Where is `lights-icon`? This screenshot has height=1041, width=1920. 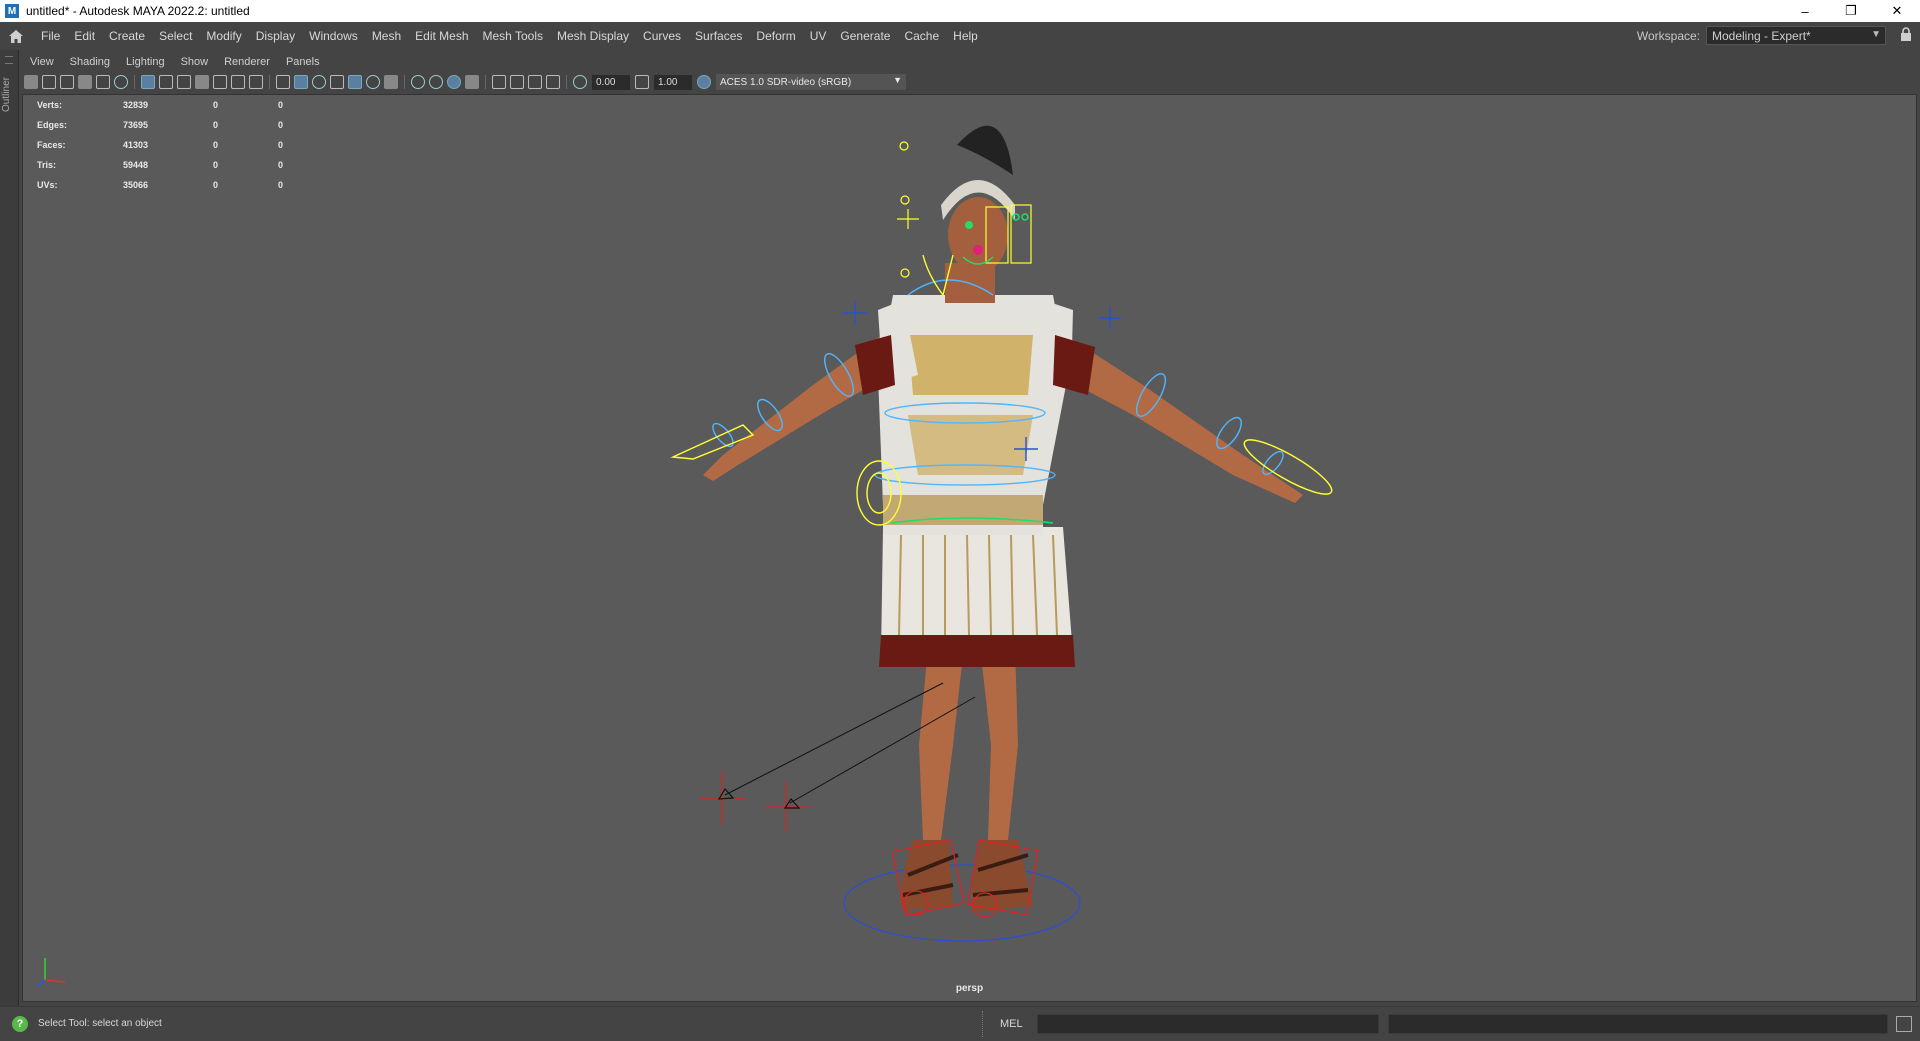
lights-icon is located at coordinates (373, 82).